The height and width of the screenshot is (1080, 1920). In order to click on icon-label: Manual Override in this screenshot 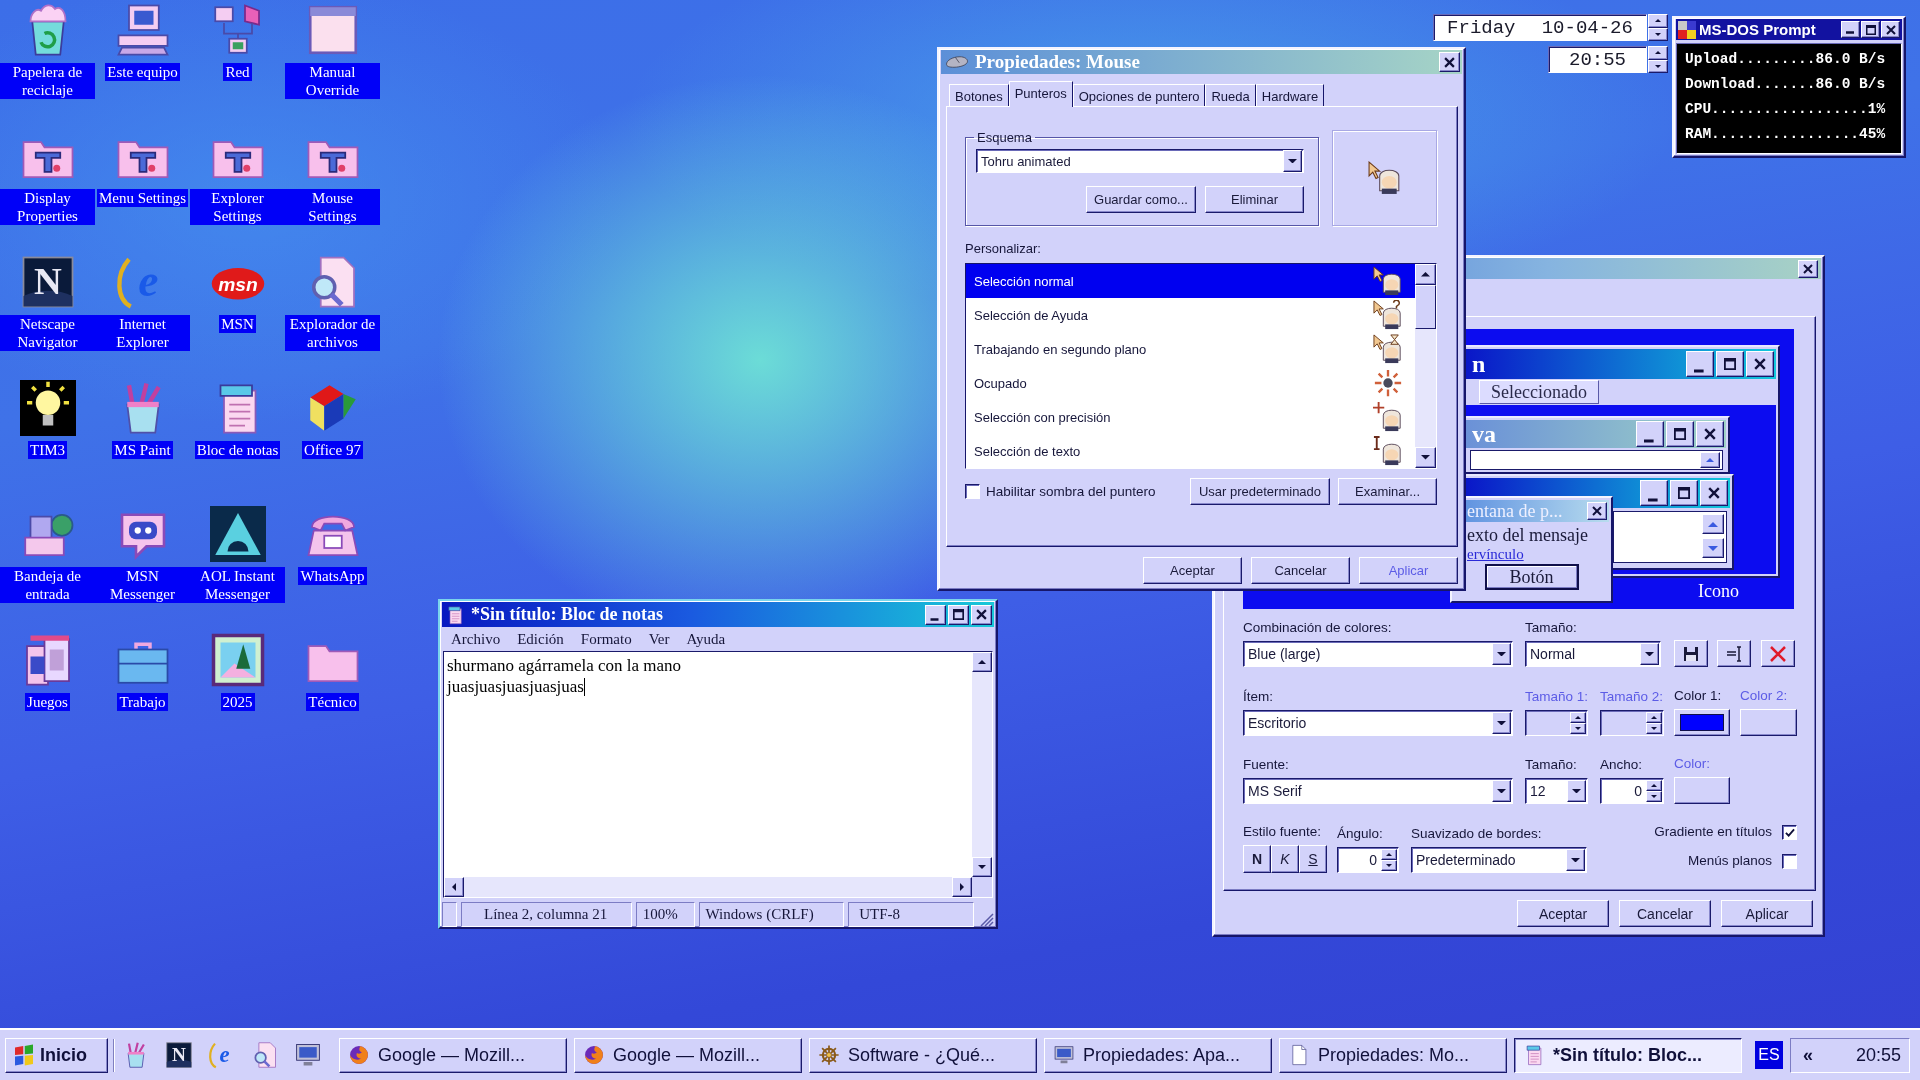, I will do `click(332, 81)`.